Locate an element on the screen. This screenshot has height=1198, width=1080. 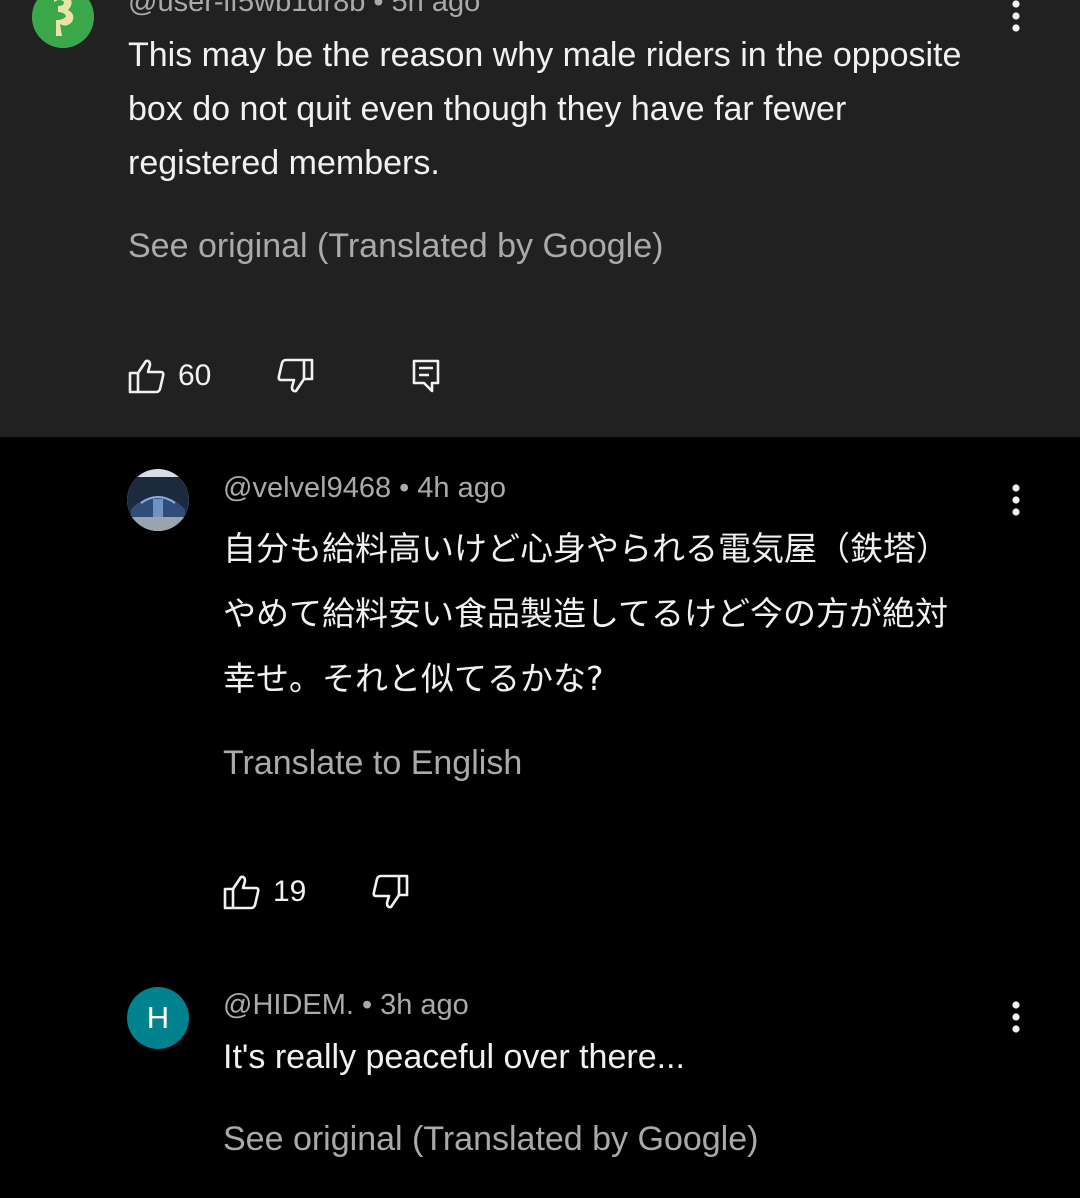
comment-time: 3h ago is located at coordinates (424, 1005).